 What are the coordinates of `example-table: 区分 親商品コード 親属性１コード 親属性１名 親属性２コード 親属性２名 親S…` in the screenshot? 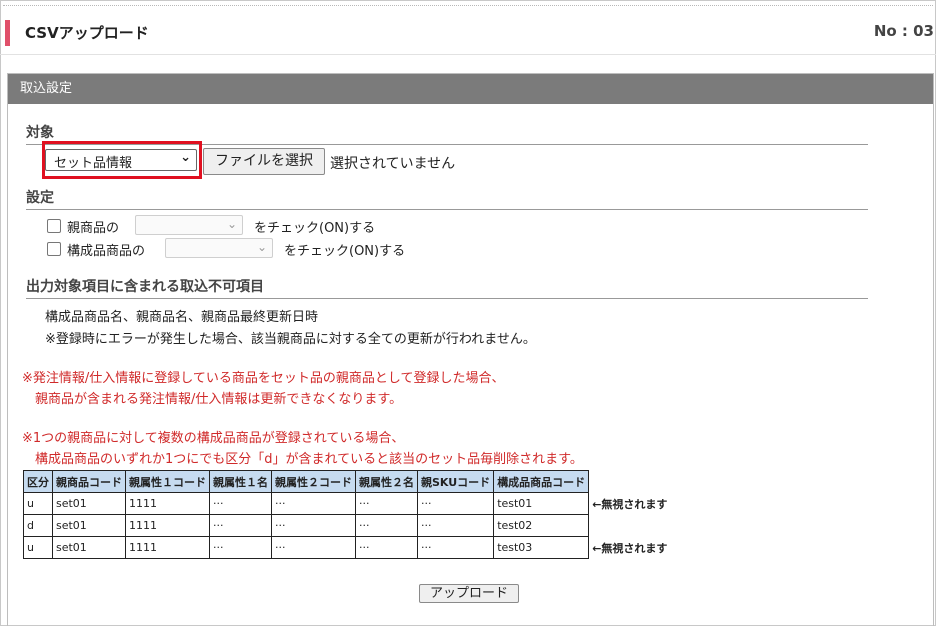 It's located at (347, 514).